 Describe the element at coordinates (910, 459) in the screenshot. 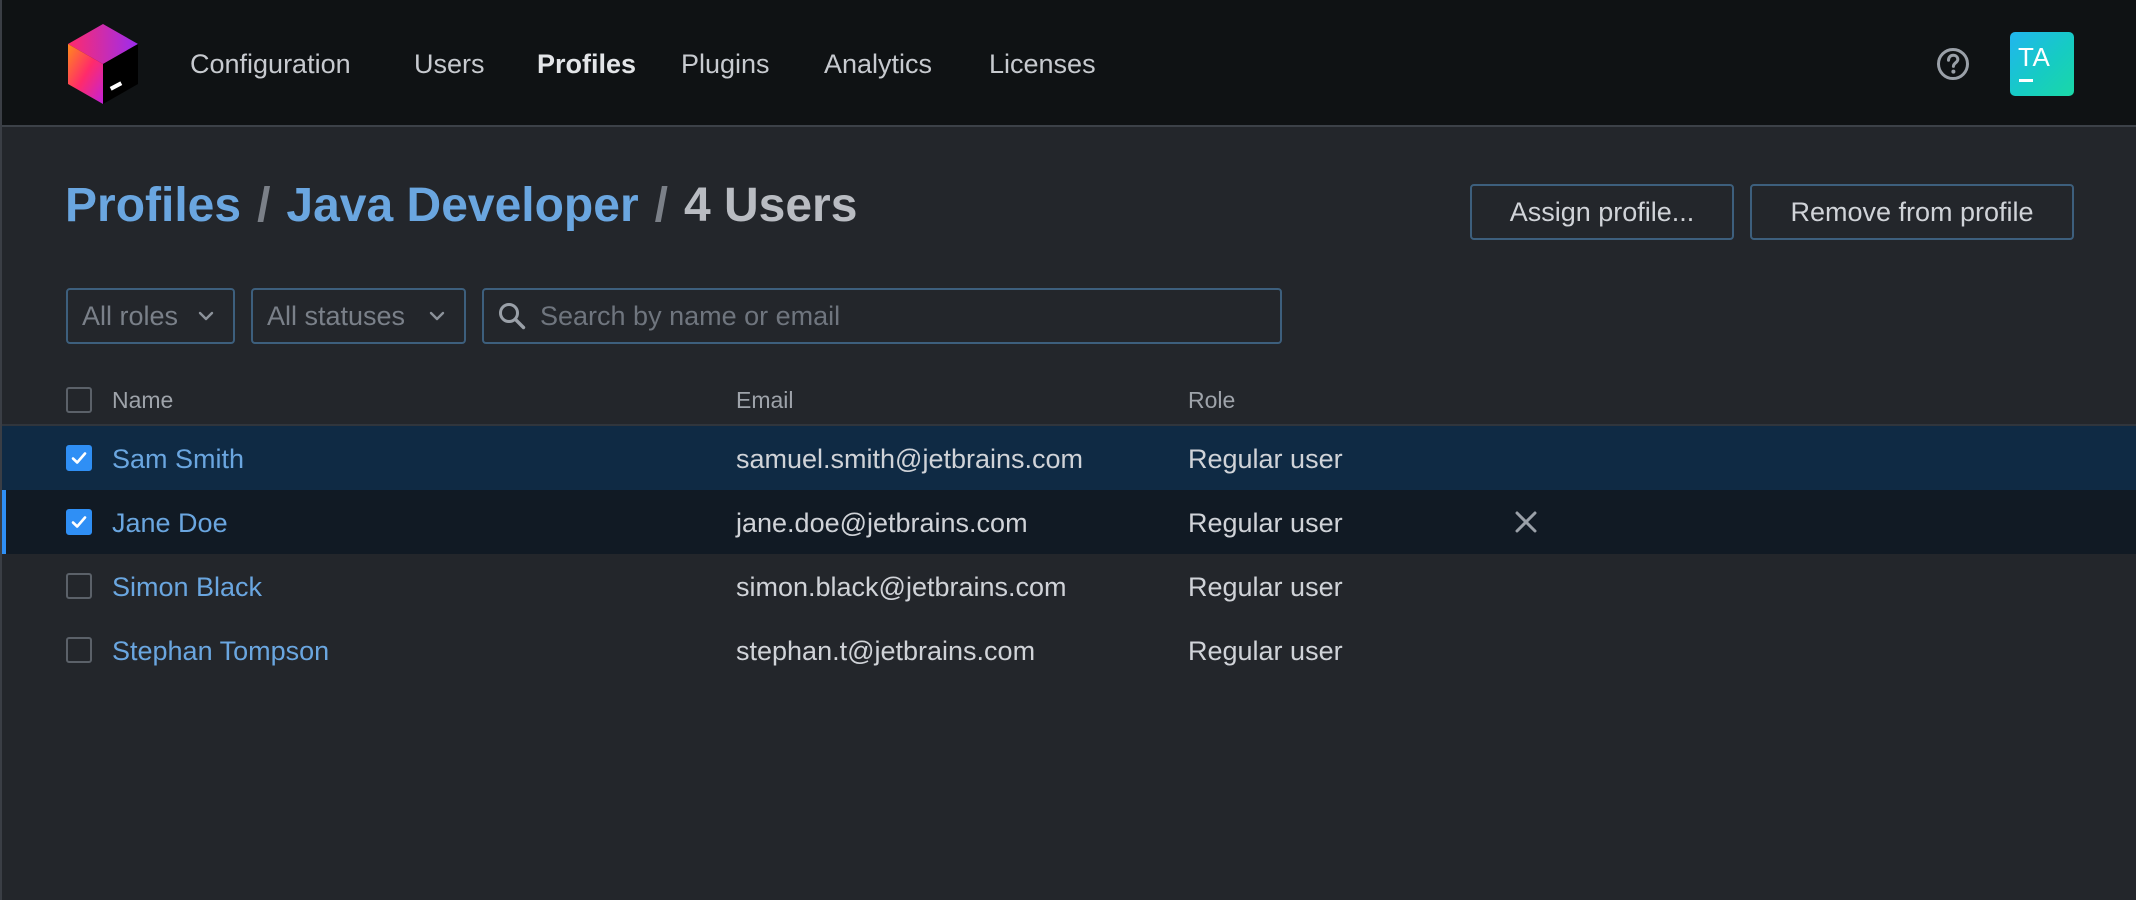

I see `user-email: samuel.smith@jetbrains.com` at that location.